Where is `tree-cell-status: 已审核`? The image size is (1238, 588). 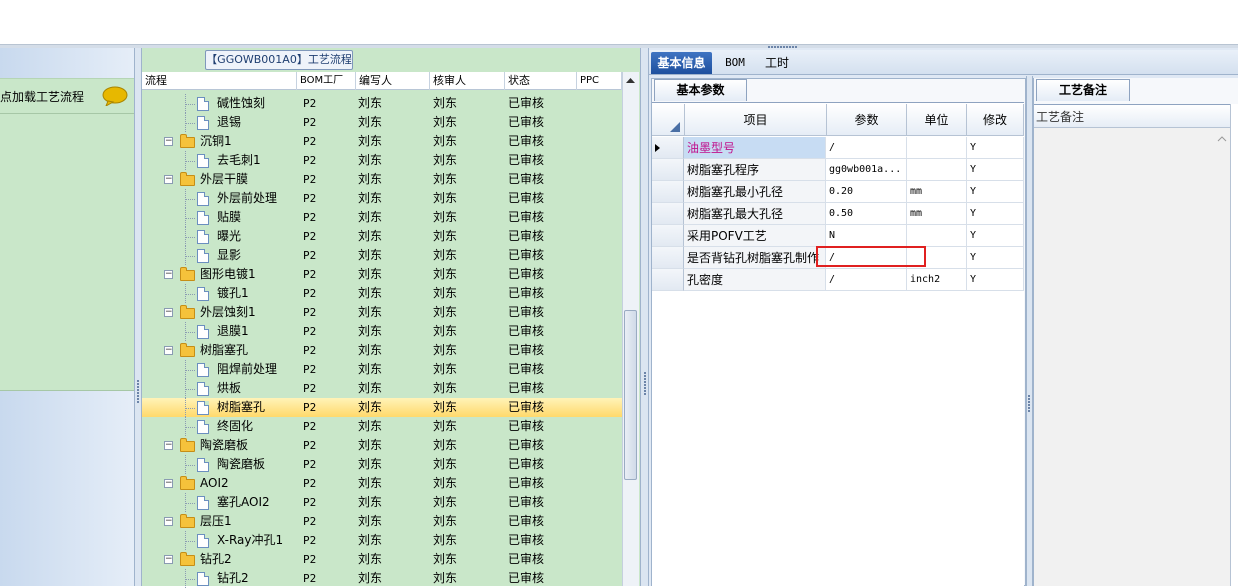 tree-cell-status: 已审核 is located at coordinates (526, 122).